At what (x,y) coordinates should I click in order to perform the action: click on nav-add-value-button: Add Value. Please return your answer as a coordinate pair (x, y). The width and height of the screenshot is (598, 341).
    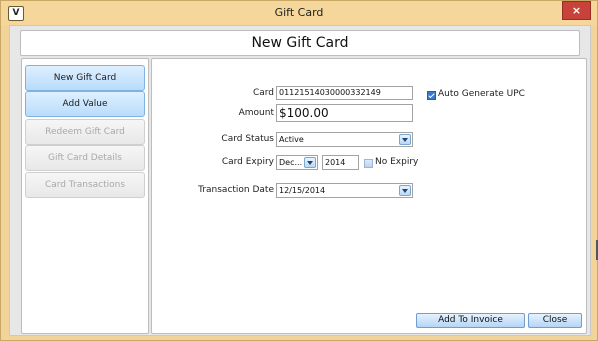
    Looking at the image, I should click on (85, 104).